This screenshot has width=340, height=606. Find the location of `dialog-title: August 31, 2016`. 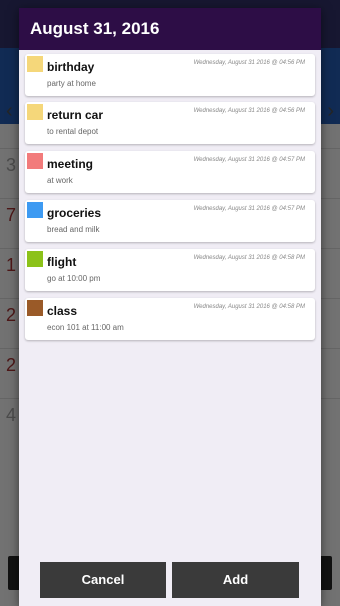

dialog-title: August 31, 2016 is located at coordinates (95, 28).